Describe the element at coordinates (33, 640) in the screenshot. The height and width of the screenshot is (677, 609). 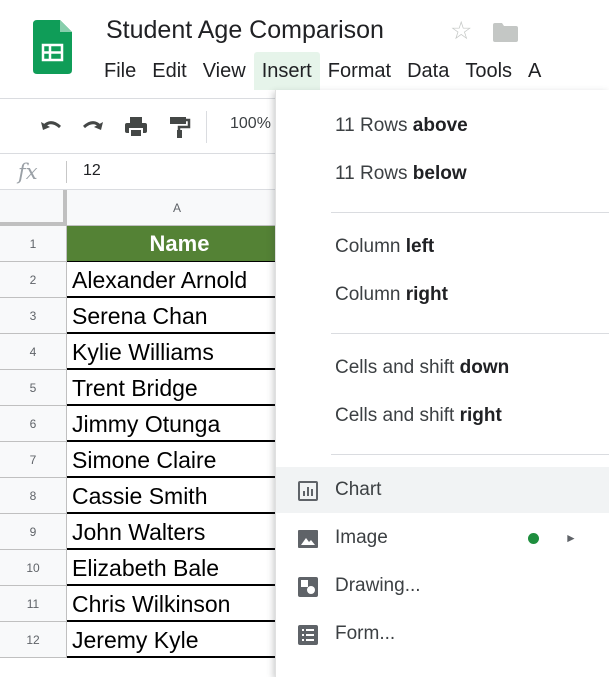
I see `row-header: 12` at that location.